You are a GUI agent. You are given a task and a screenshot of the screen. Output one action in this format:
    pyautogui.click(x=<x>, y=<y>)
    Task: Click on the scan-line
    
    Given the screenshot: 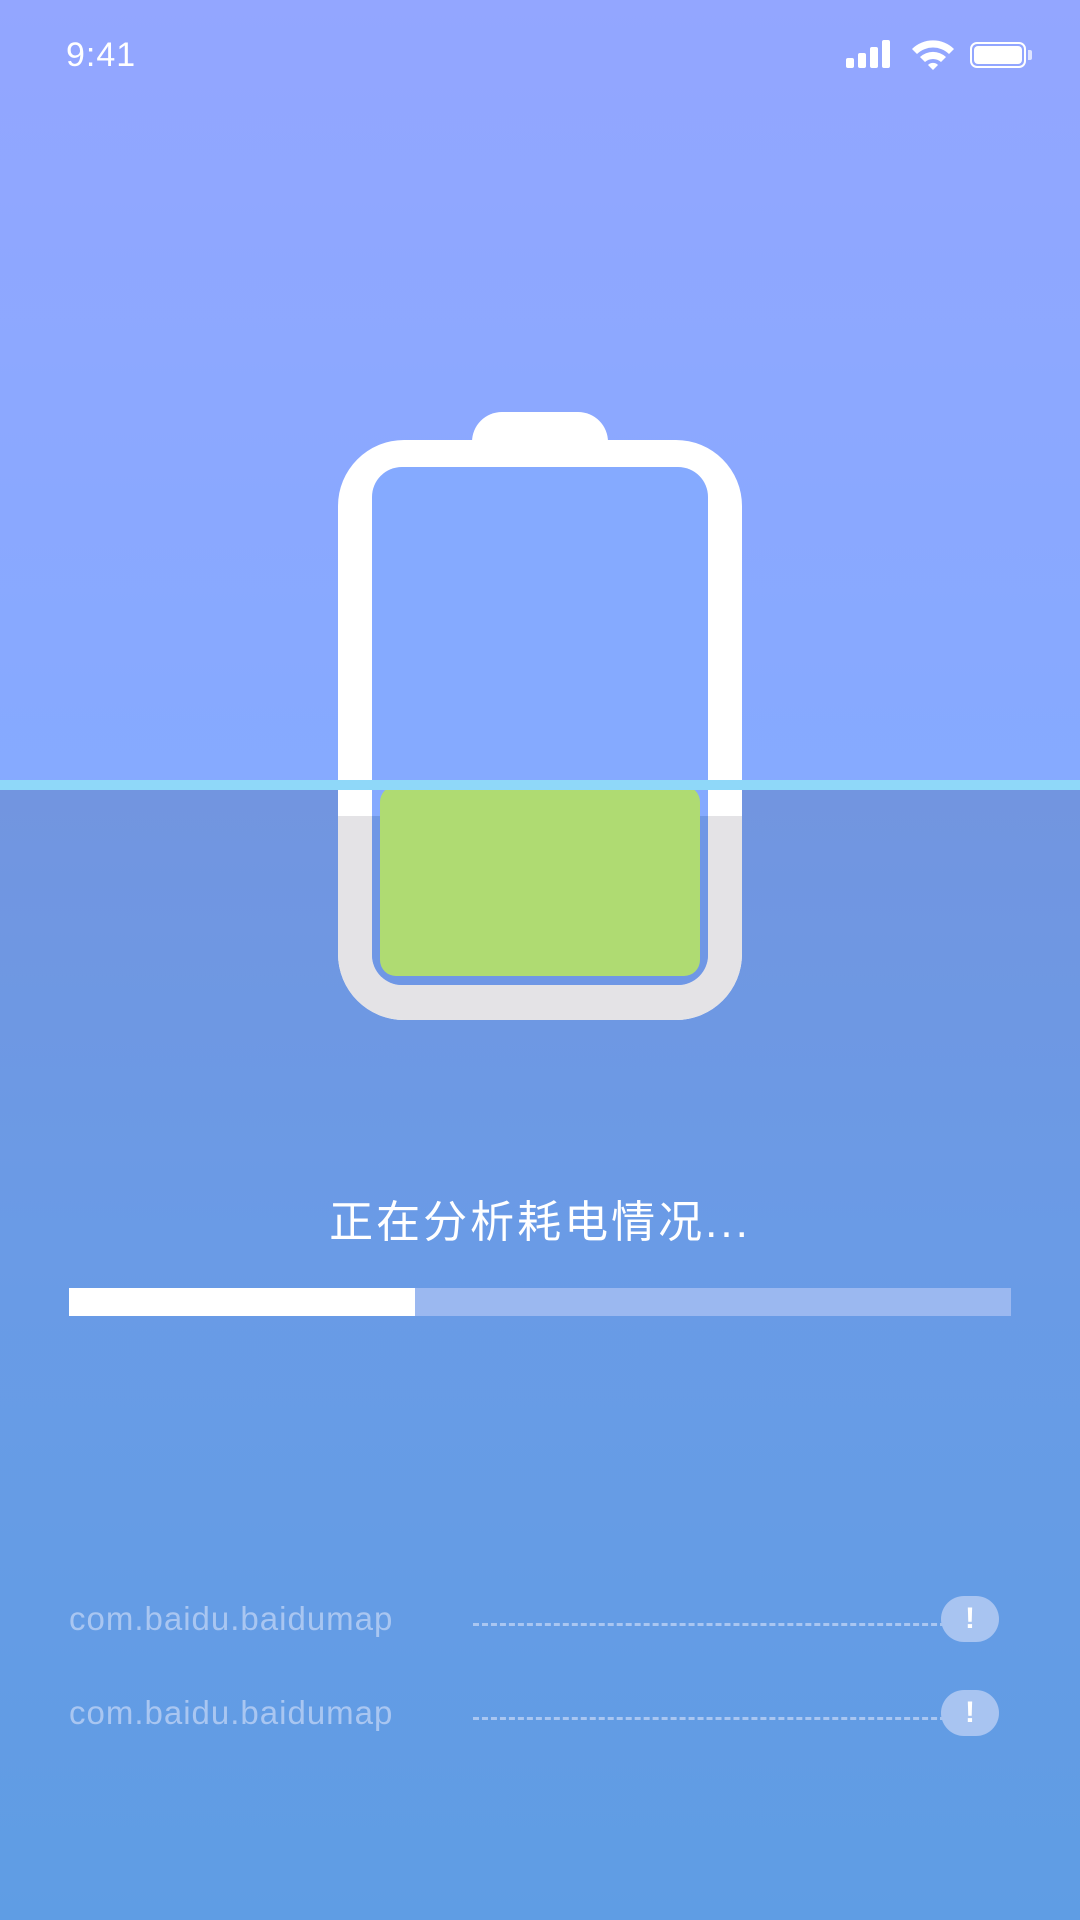 What is the action you would take?
    pyautogui.click(x=540, y=785)
    